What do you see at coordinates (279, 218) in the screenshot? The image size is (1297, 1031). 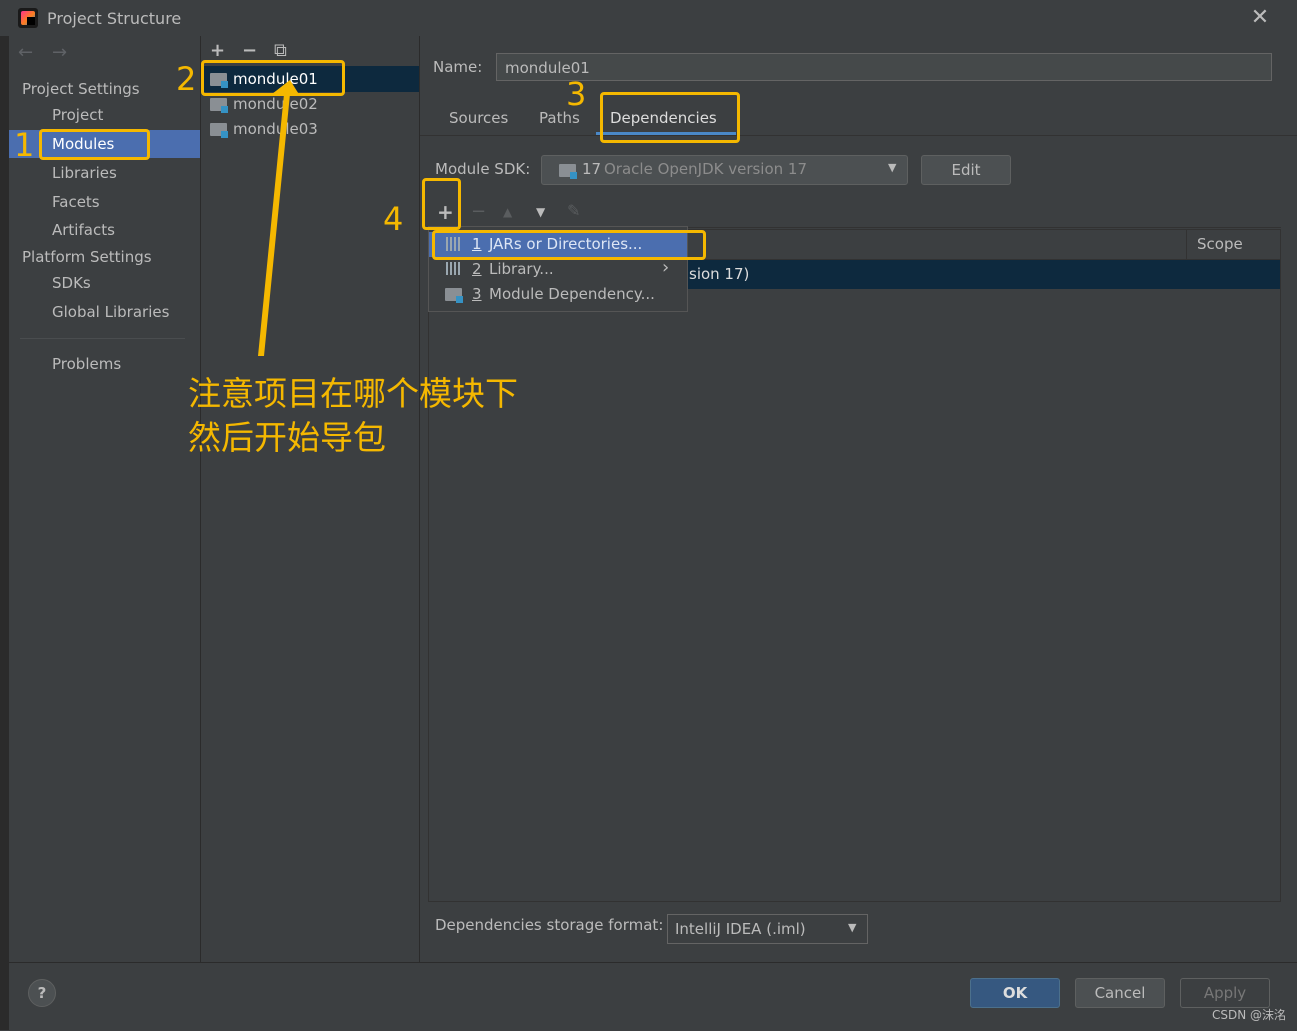 I see `annotation-arrow` at bounding box center [279, 218].